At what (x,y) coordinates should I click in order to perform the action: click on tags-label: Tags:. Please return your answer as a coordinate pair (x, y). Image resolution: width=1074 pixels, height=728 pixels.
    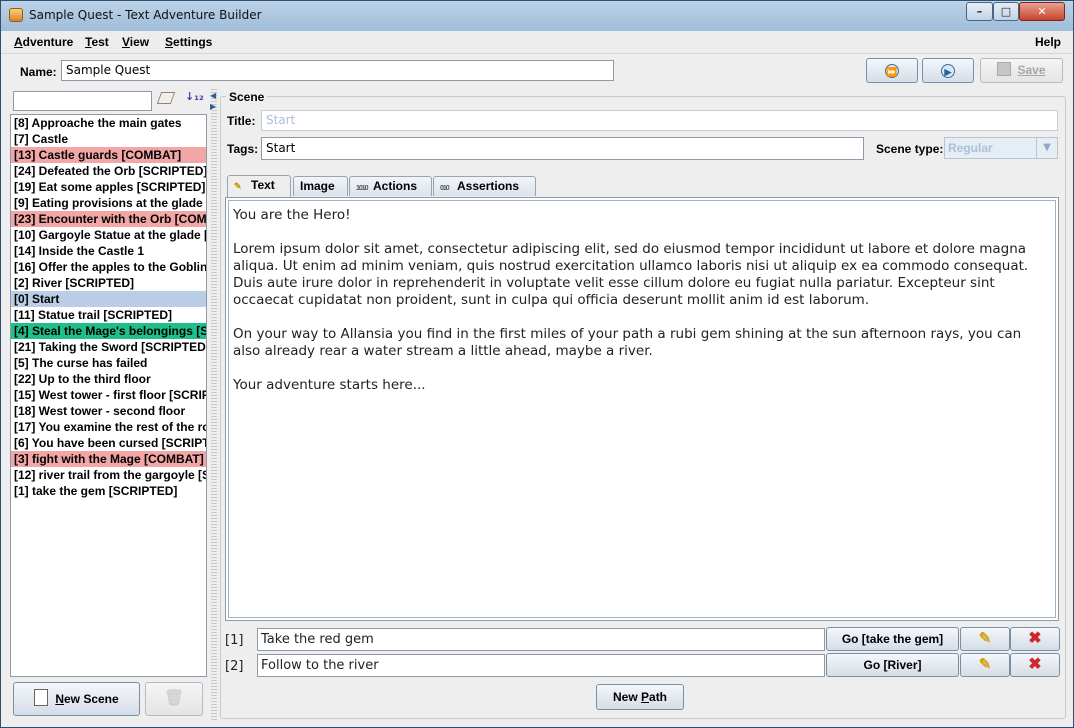
    Looking at the image, I should click on (243, 149).